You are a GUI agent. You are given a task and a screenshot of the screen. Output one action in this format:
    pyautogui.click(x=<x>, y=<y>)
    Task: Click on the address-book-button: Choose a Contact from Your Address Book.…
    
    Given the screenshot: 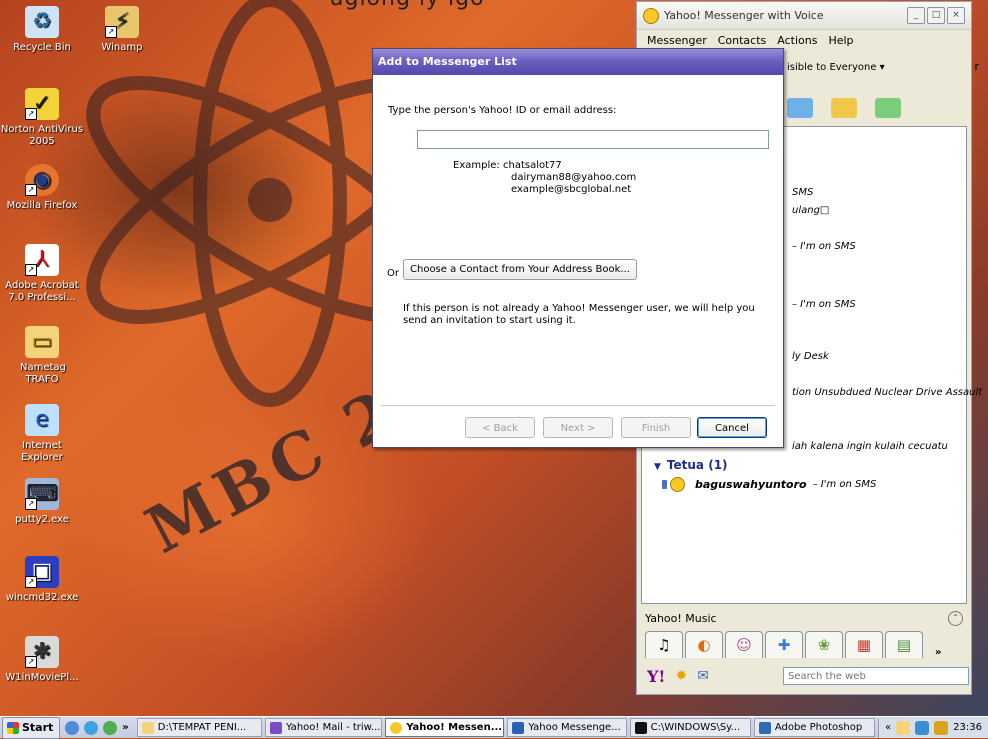 What is the action you would take?
    pyautogui.click(x=520, y=269)
    